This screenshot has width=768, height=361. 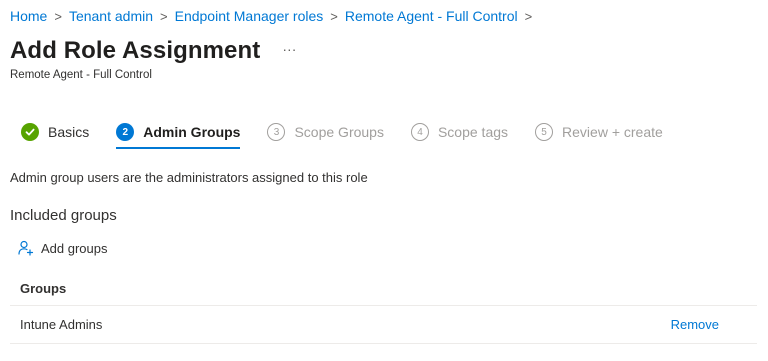 What do you see at coordinates (612, 132) in the screenshot?
I see `tab-review-create-label: Review + create` at bounding box center [612, 132].